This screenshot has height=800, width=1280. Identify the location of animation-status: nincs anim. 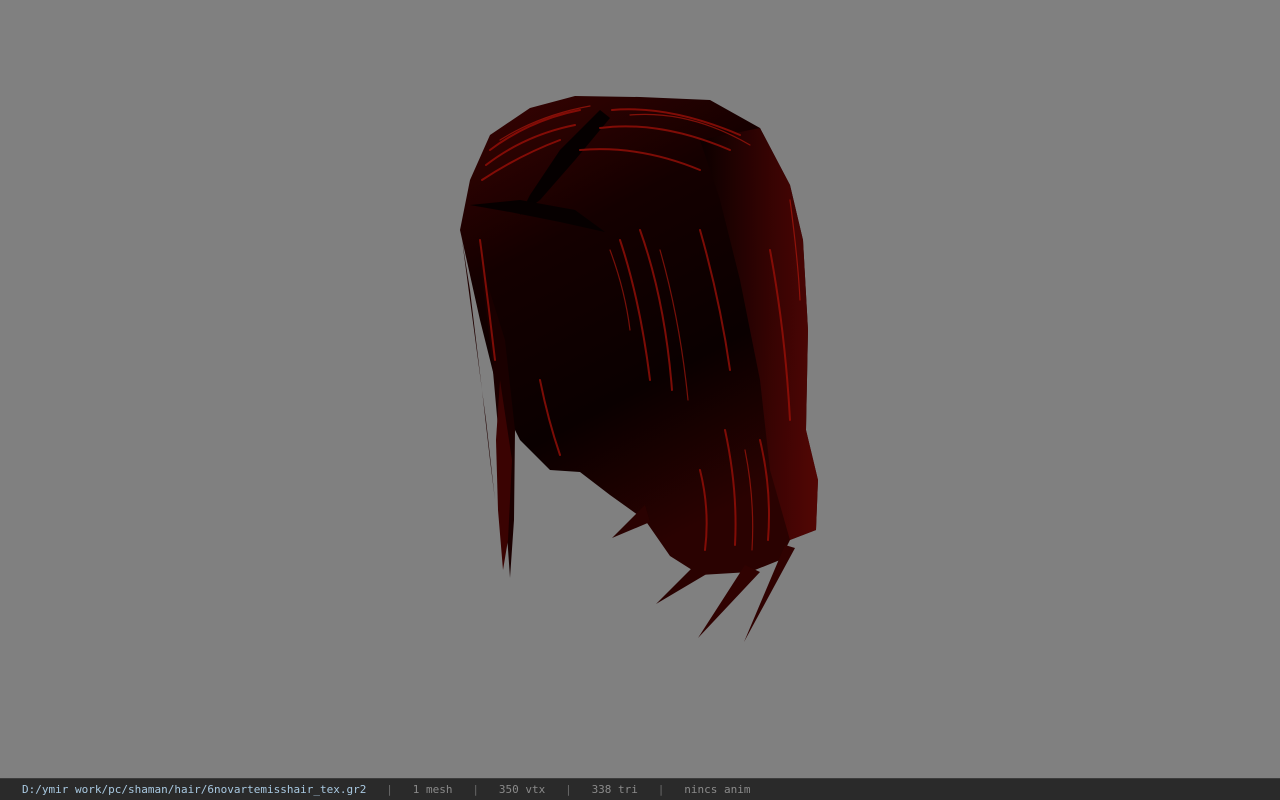
(717, 789).